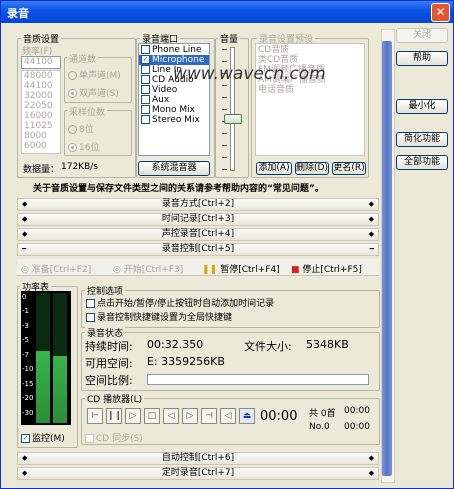 The width and height of the screenshot is (454, 489). Describe the element at coordinates (174, 120) in the screenshot. I see `port-item: Stereo Mix` at that location.